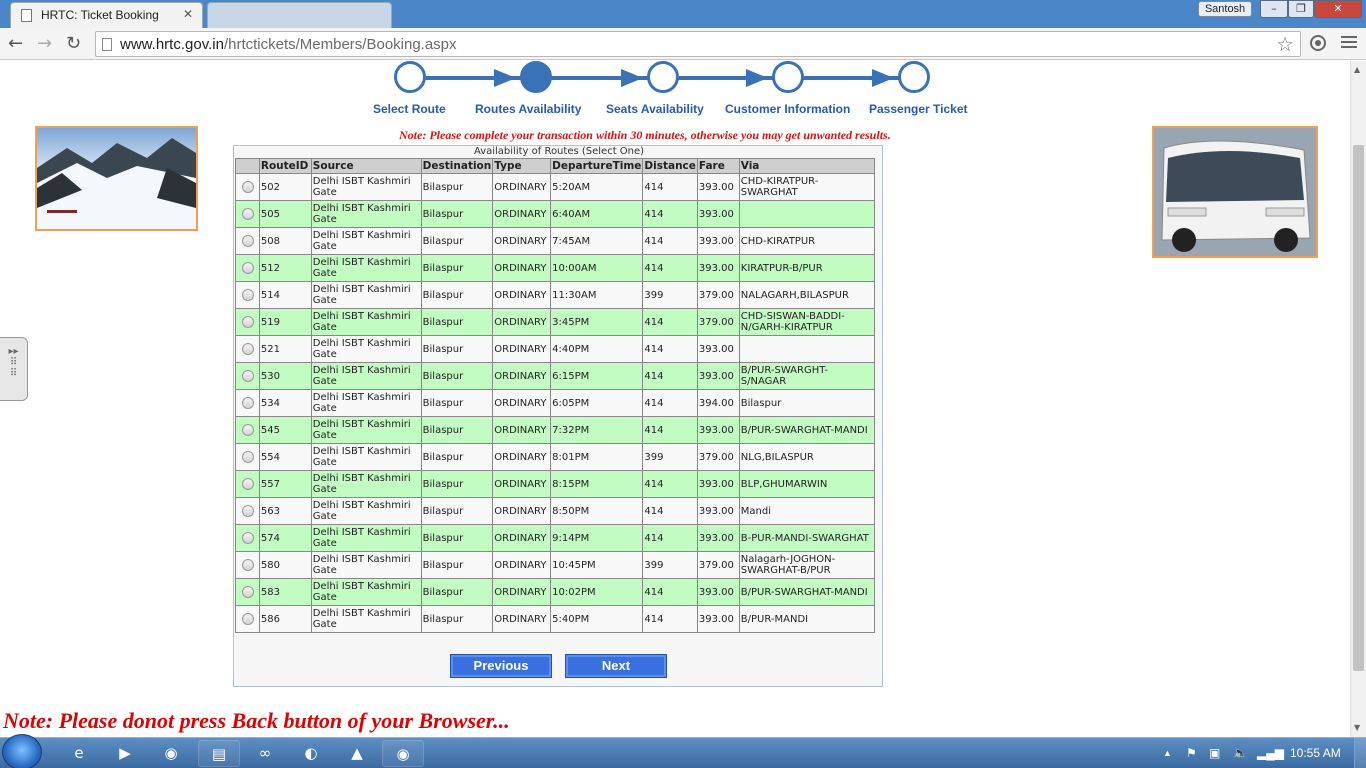 The height and width of the screenshot is (768, 1366). Describe the element at coordinates (44, 44) in the screenshot. I see `forward-icon: →` at that location.